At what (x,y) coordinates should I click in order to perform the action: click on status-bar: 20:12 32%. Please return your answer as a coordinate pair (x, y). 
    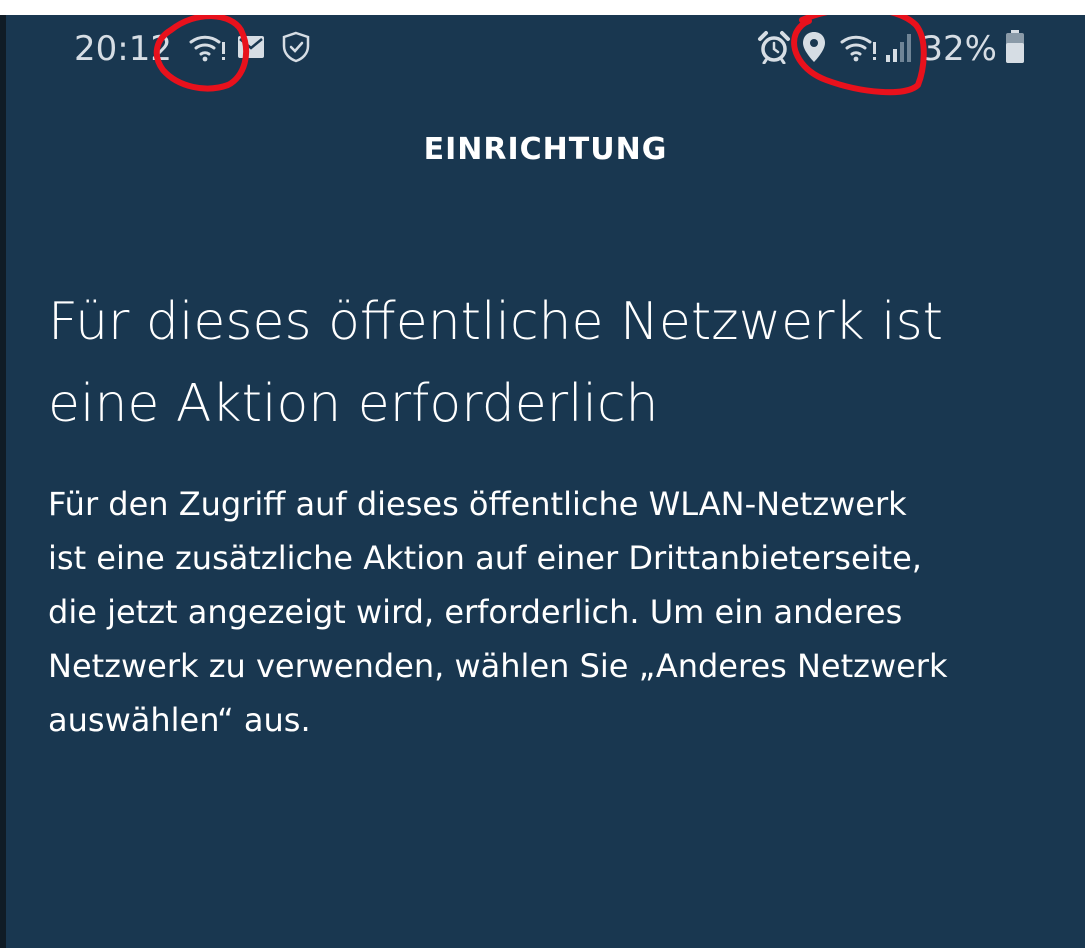
    Looking at the image, I should click on (545, 50).